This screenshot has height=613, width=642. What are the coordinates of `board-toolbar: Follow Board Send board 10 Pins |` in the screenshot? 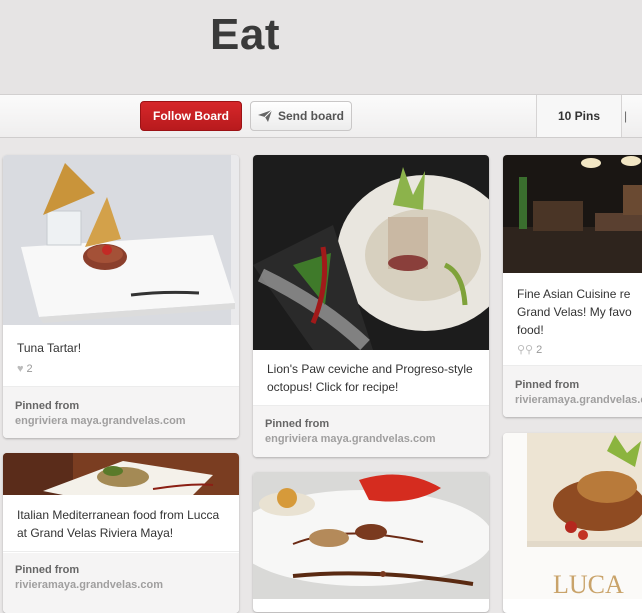 It's located at (321, 116).